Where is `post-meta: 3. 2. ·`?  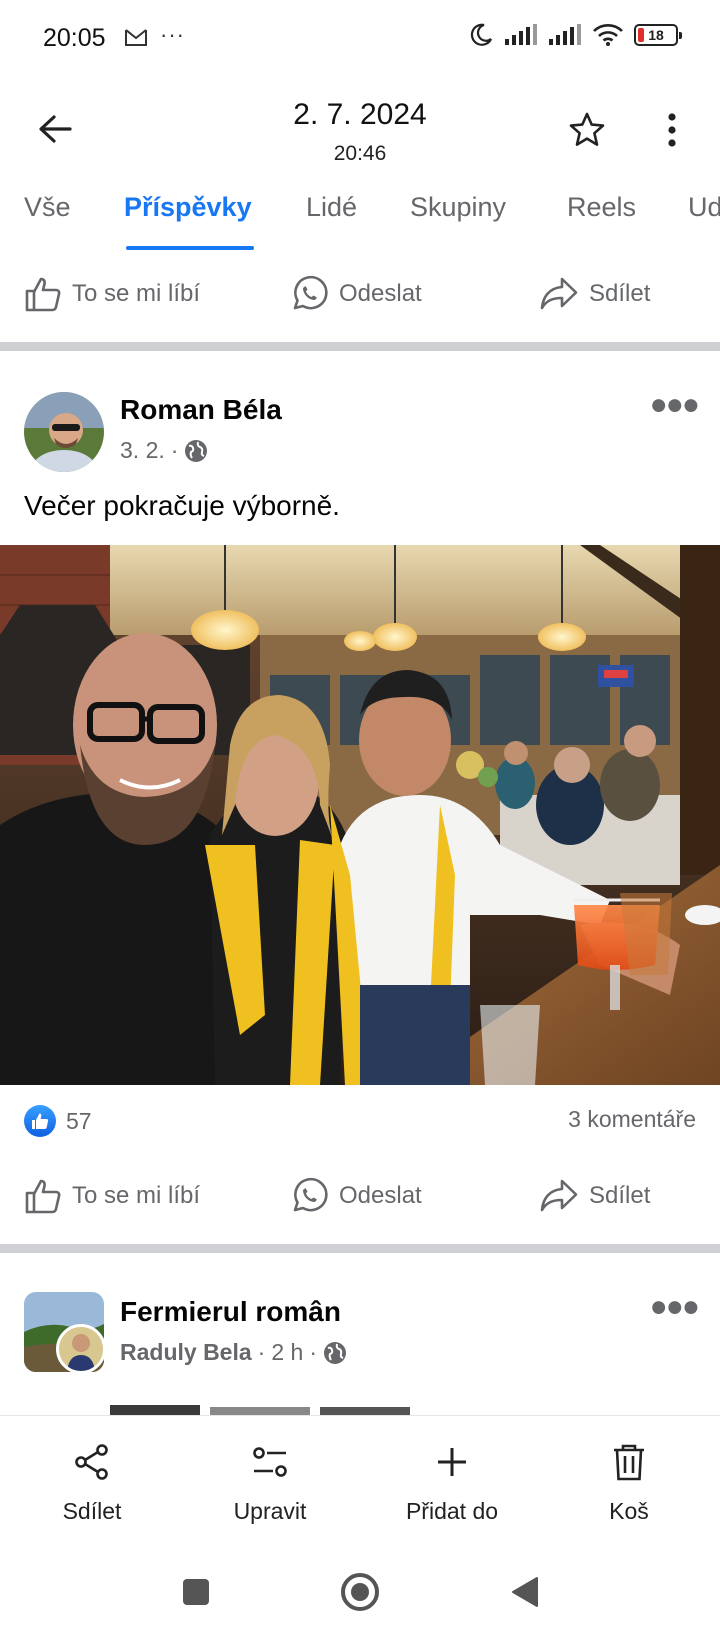 post-meta: 3. 2. · is located at coordinates (164, 450).